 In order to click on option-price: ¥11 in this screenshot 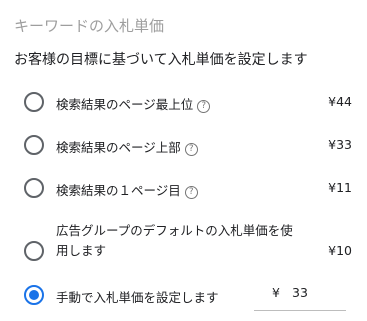, I will do `click(340, 187)`.